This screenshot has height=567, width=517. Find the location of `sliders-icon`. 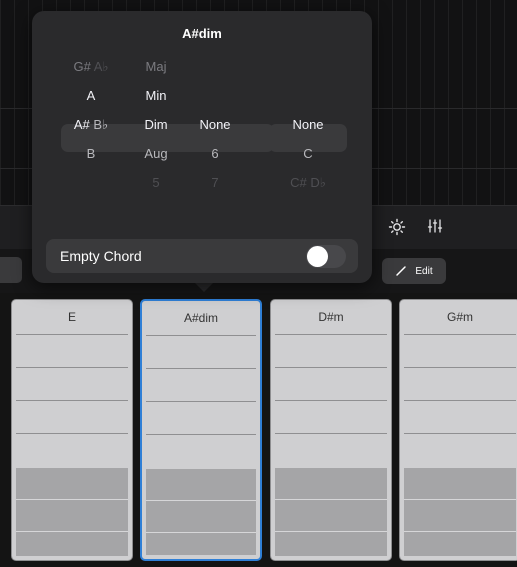

sliders-icon is located at coordinates (435, 226).